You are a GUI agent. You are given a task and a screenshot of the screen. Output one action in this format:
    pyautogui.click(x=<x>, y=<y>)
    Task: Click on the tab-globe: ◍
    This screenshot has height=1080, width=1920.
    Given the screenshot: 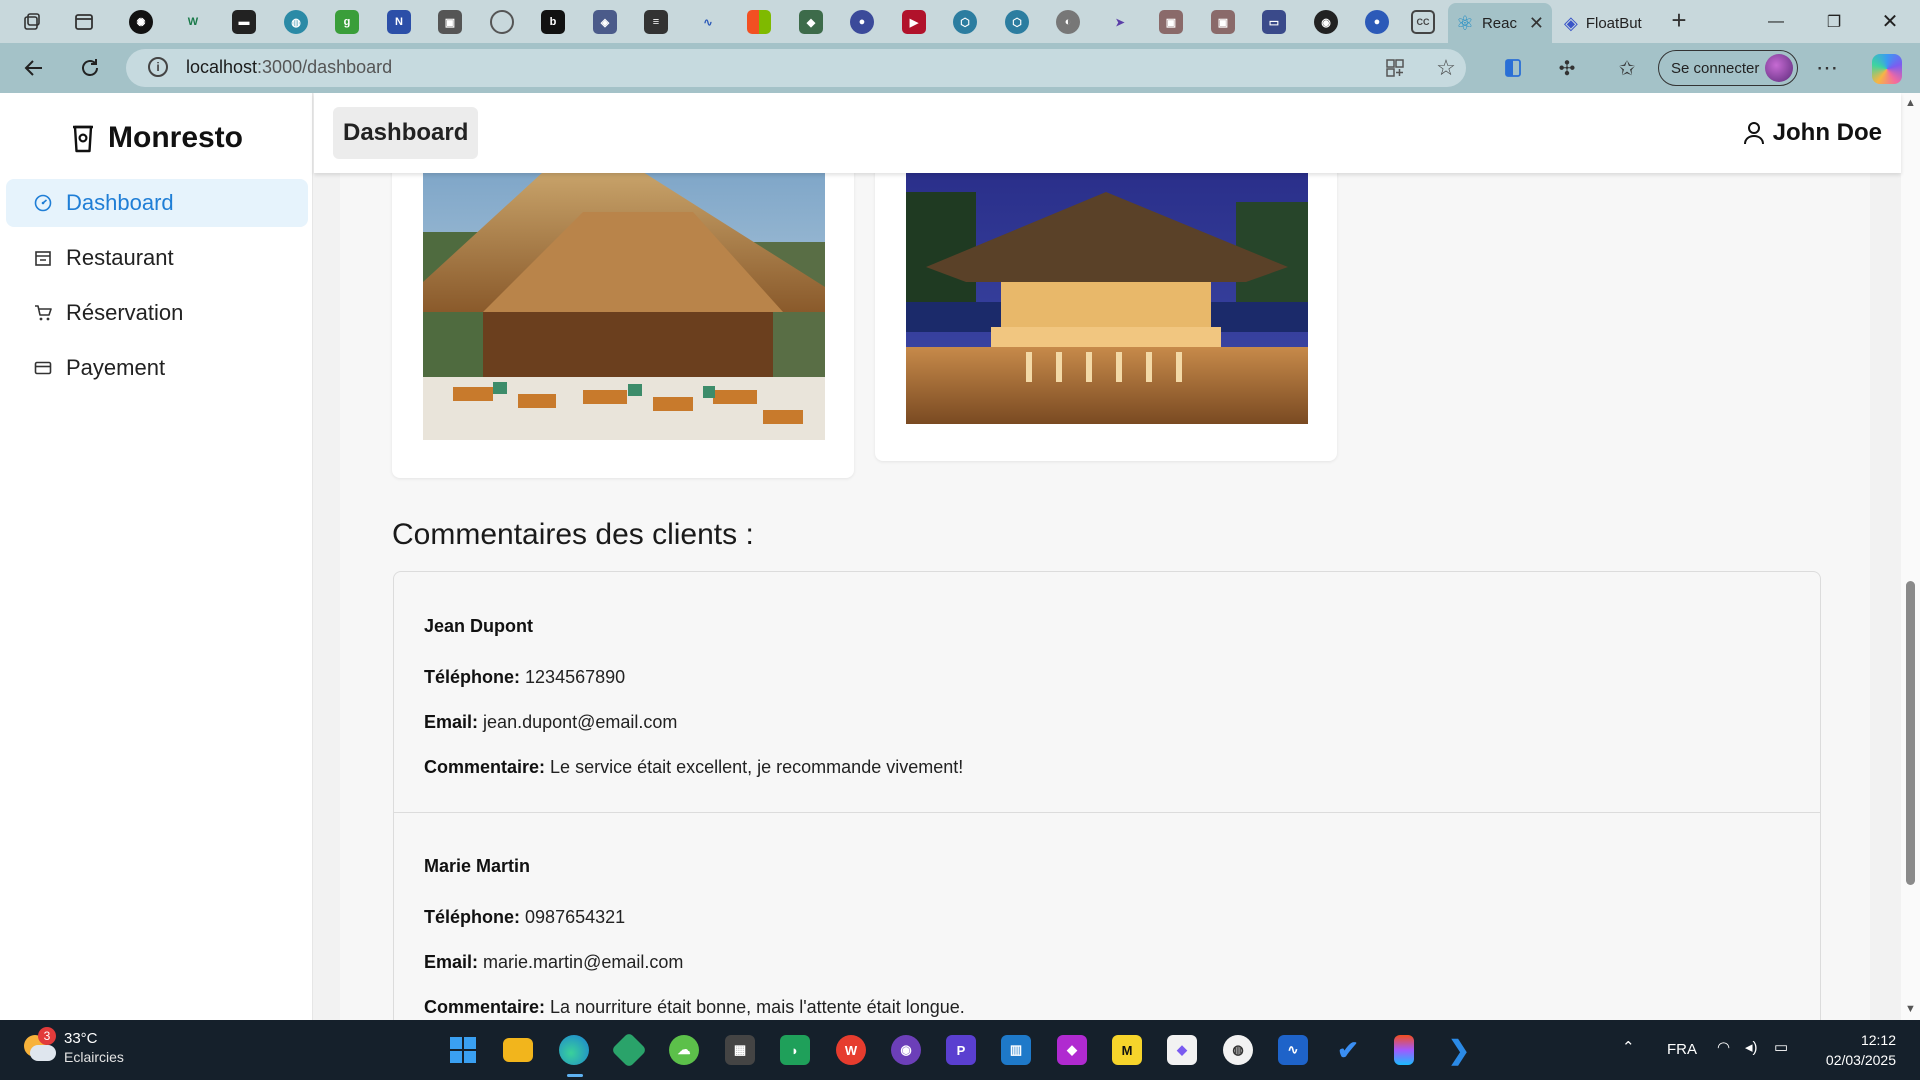 What is the action you would take?
    pyautogui.click(x=295, y=21)
    